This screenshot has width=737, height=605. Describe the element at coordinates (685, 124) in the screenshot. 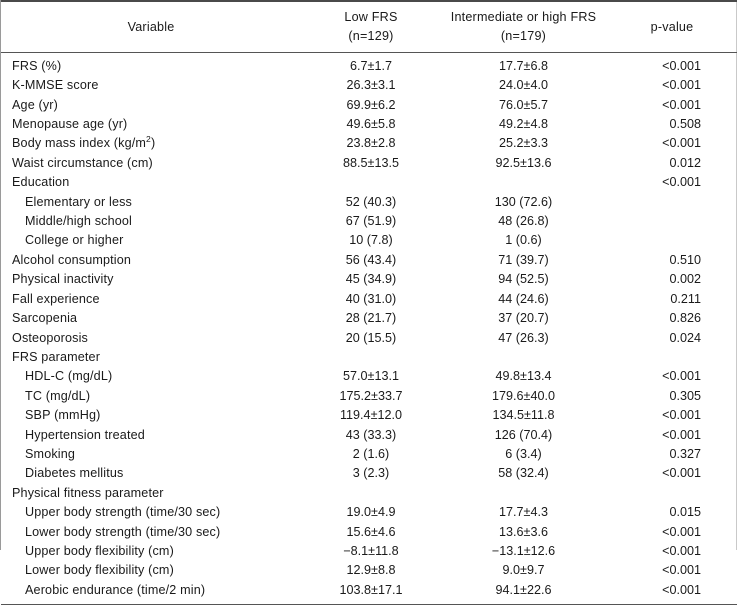

I see `row-value-p-value: 0.508` at that location.